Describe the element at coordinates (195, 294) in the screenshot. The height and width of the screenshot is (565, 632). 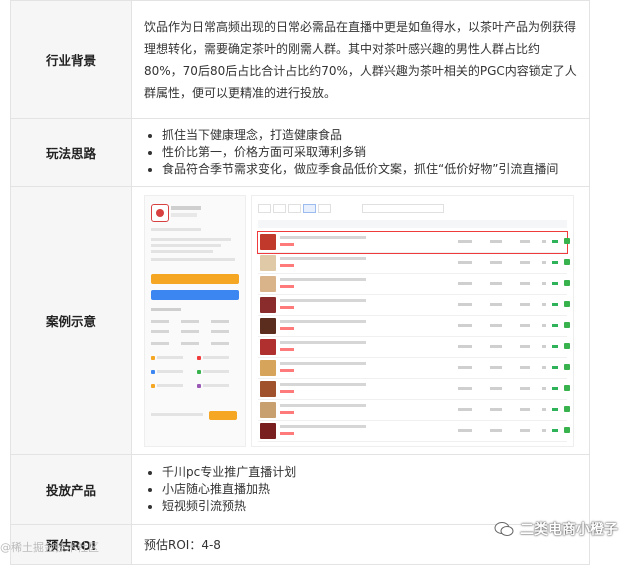
I see `promo-banner-blue` at that location.